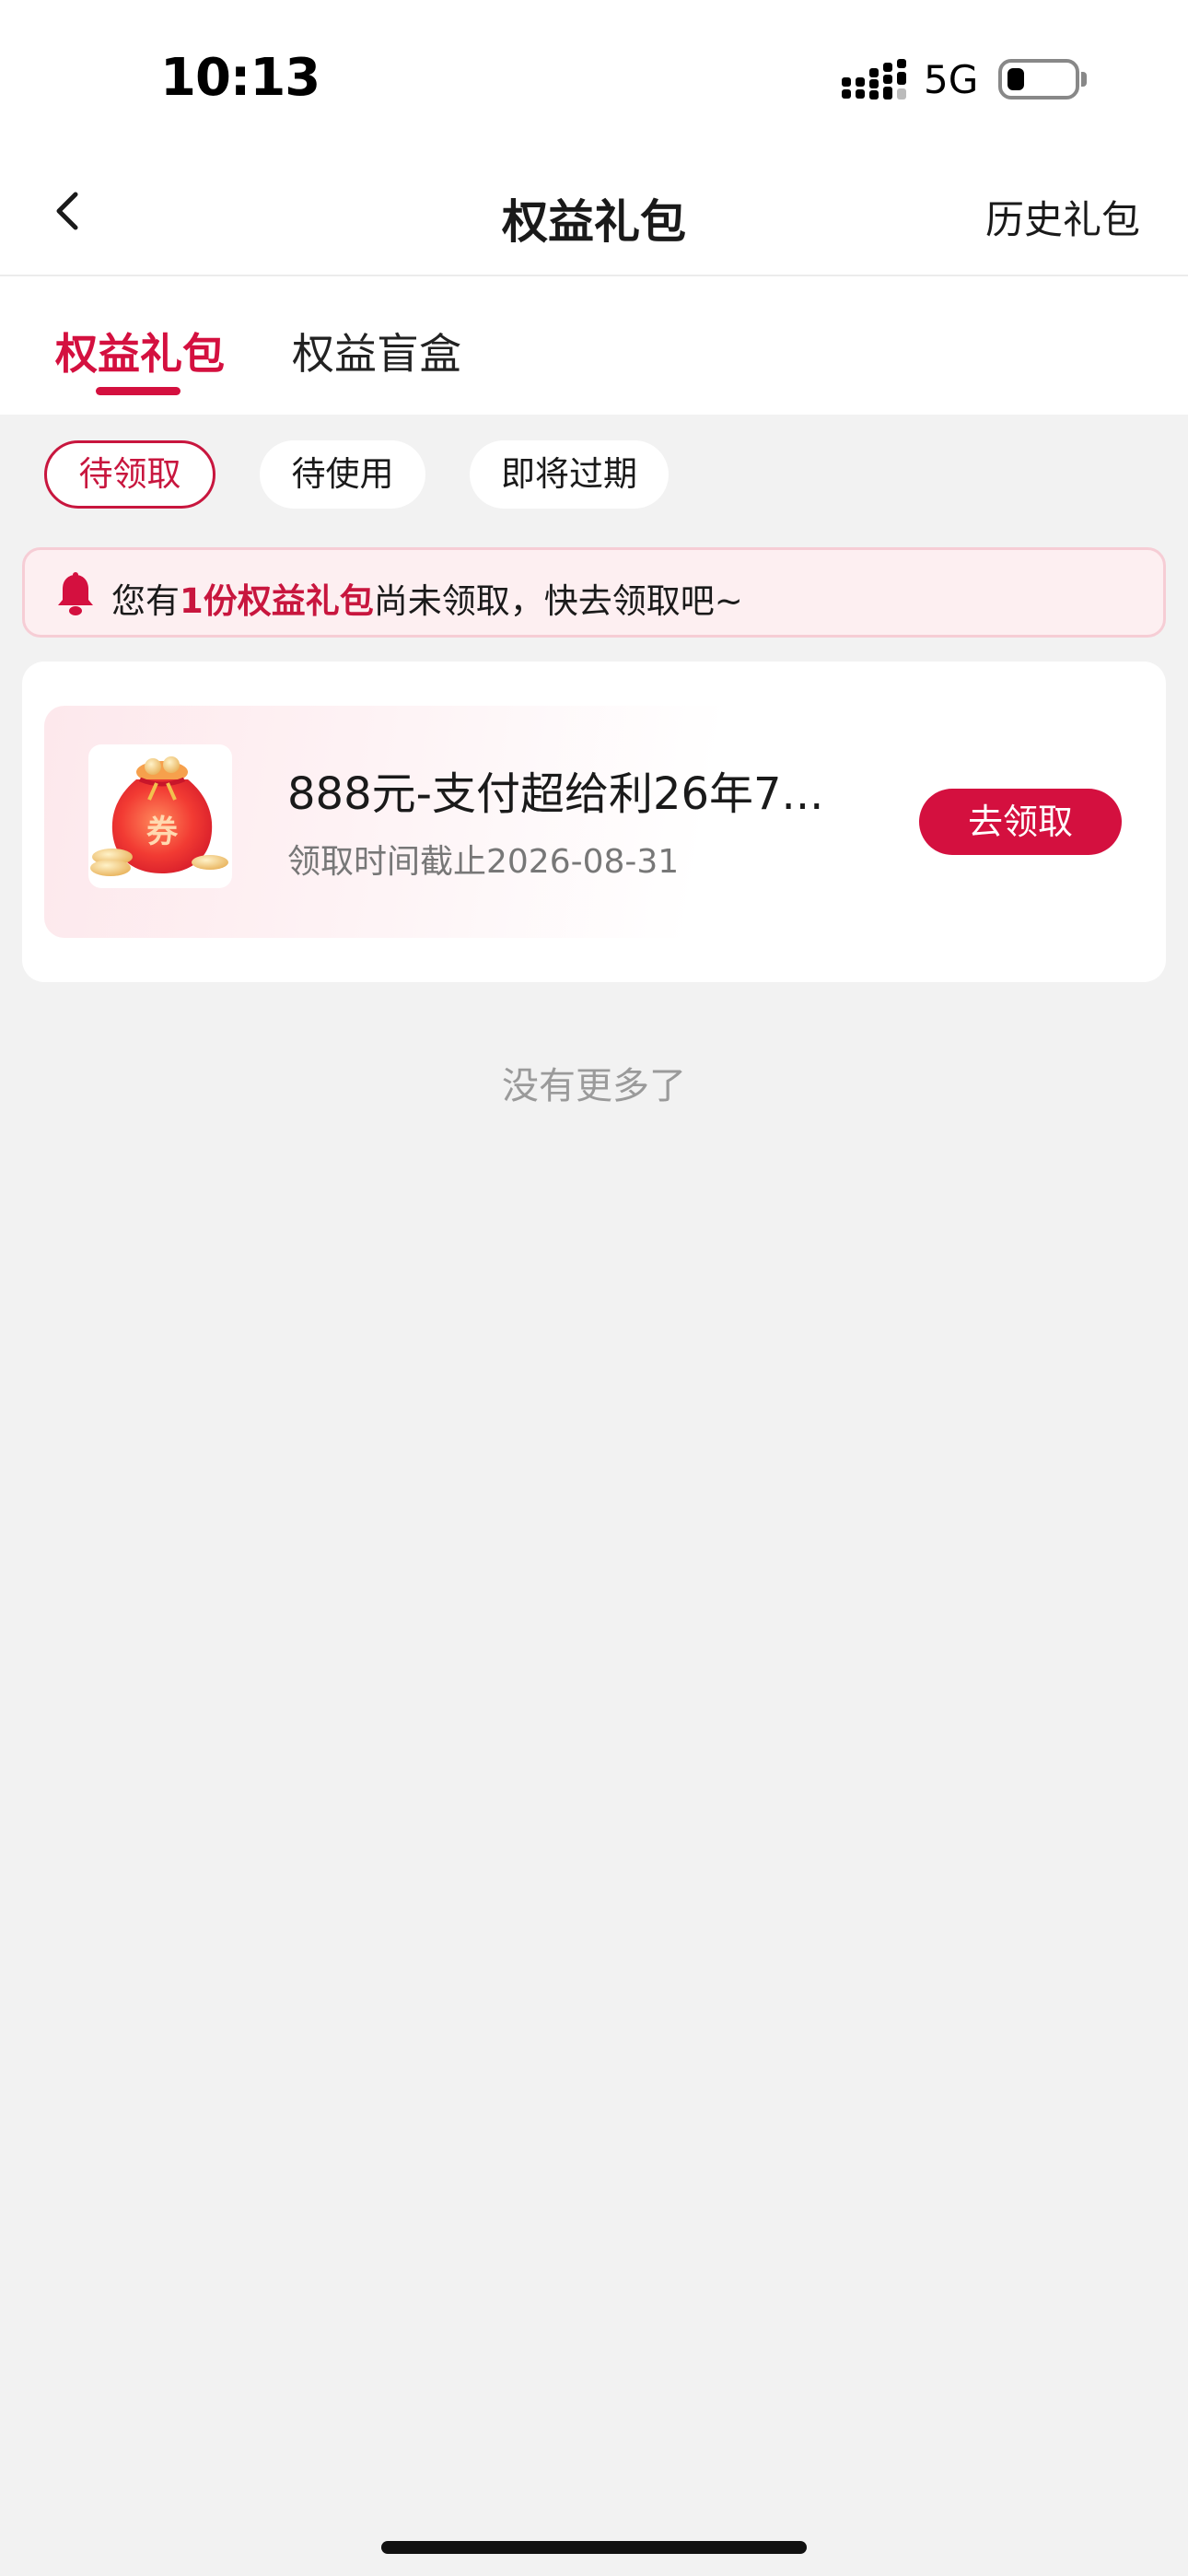 This screenshot has height=2576, width=1188. I want to click on filter-pending-claim: 待领取, so click(129, 475).